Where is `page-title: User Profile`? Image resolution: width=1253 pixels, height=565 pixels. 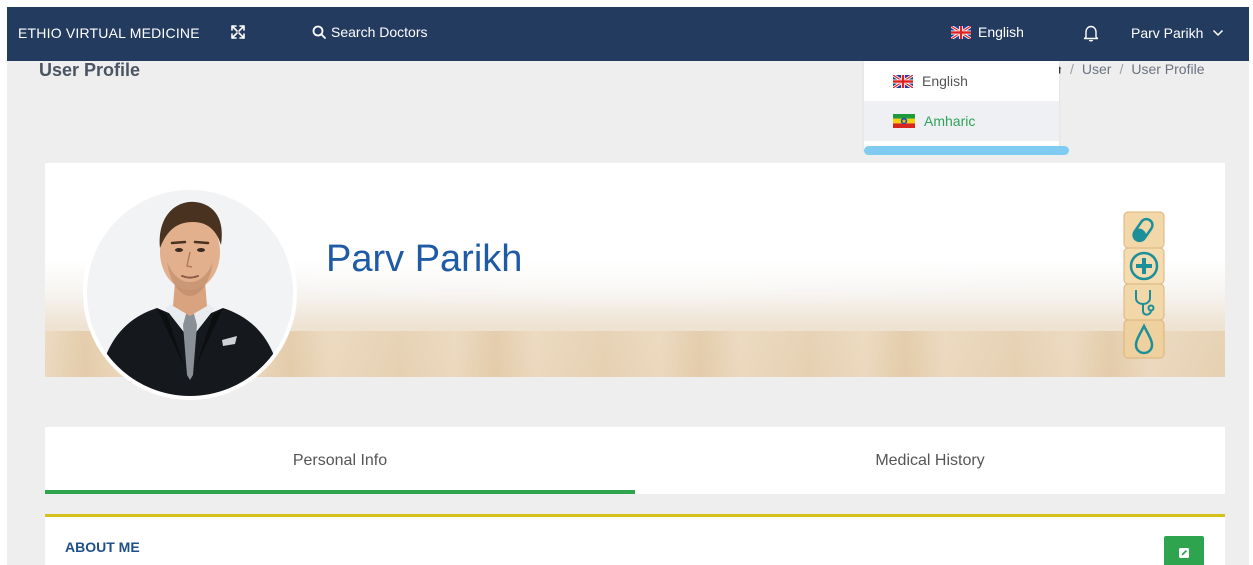
page-title: User Profile is located at coordinates (90, 70).